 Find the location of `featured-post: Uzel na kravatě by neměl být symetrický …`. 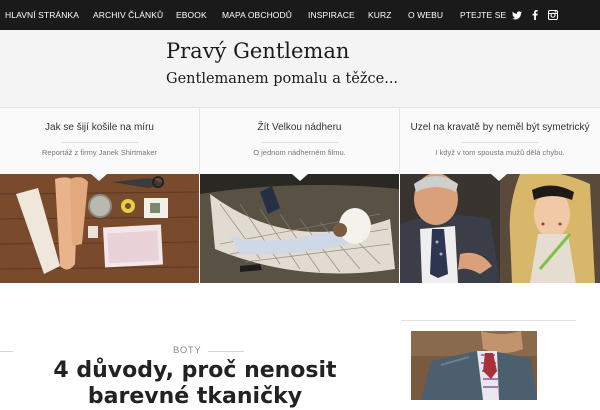

featured-post: Uzel na kravatě by neměl být symetrický … is located at coordinates (500, 141).